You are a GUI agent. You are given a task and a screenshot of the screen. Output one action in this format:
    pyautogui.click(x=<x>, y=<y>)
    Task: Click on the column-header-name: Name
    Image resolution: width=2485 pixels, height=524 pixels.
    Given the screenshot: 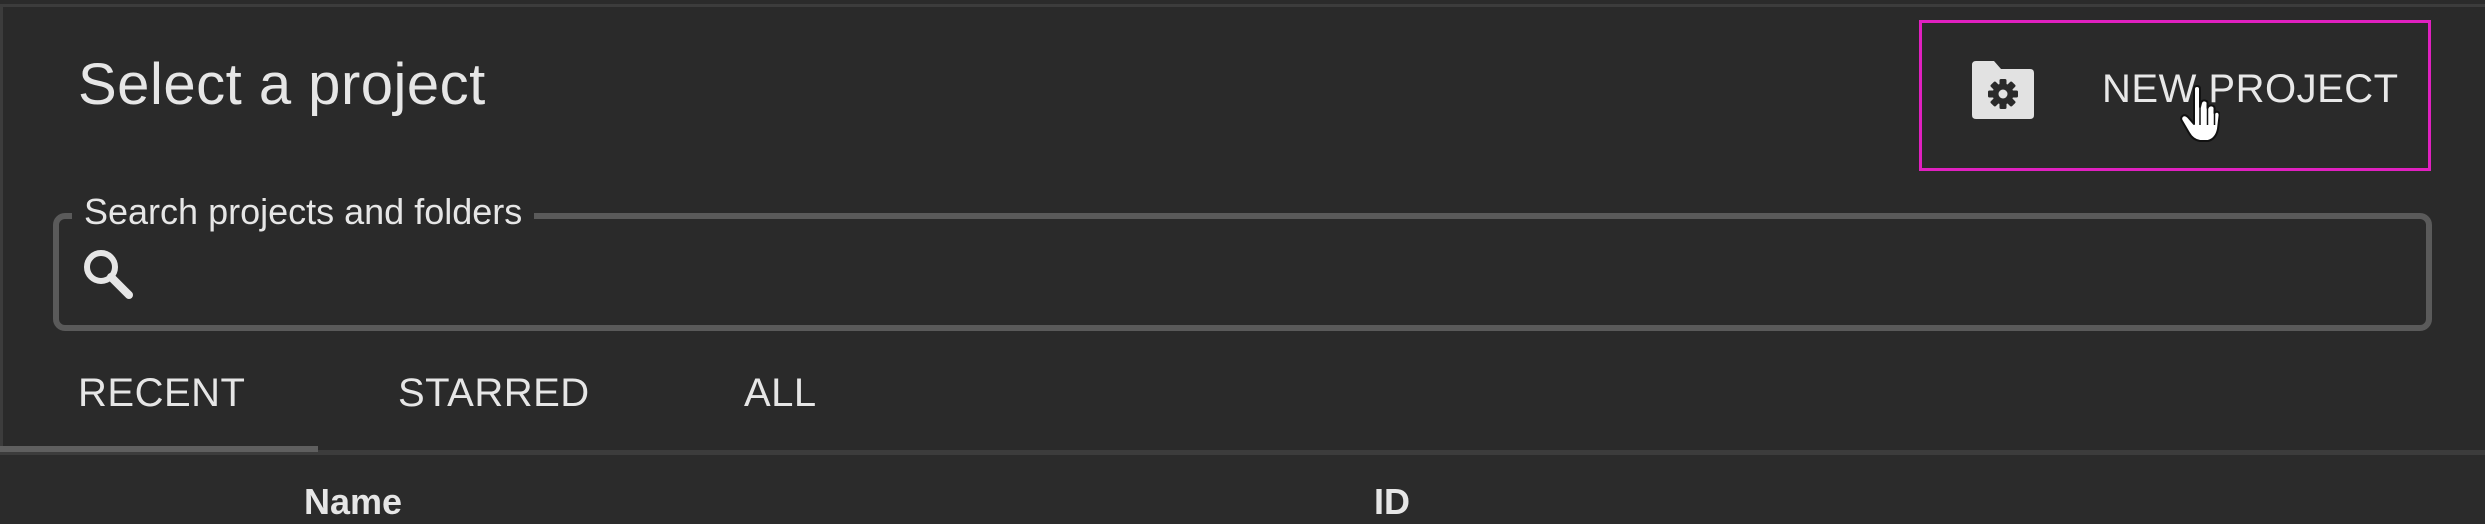 What is the action you would take?
    pyautogui.click(x=353, y=502)
    